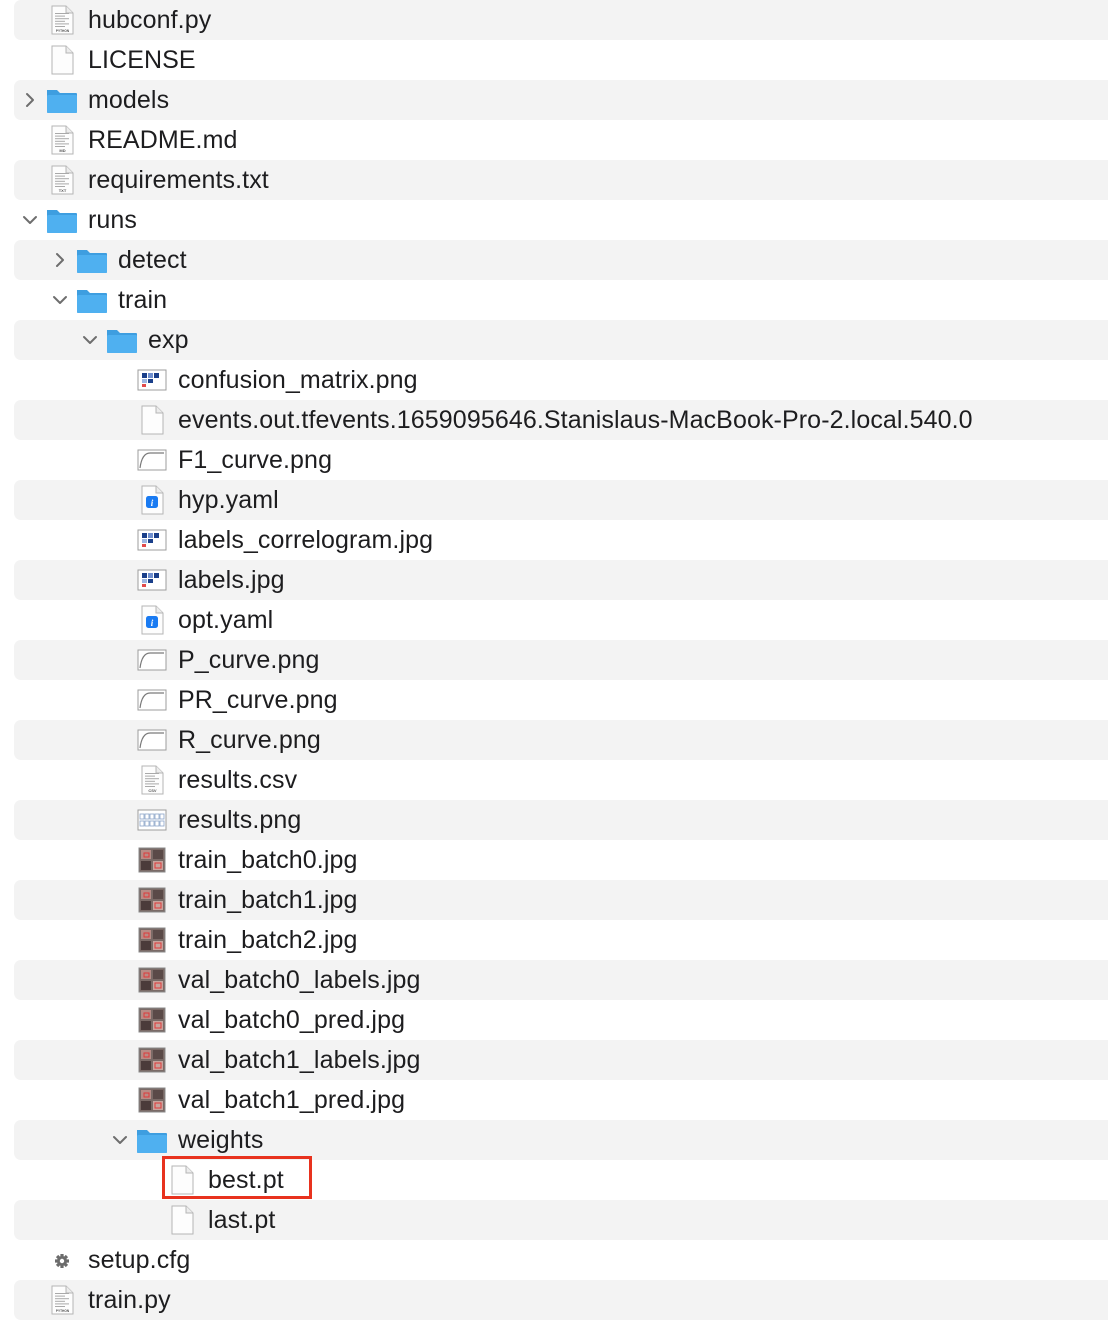  Describe the element at coordinates (561, 260) in the screenshot. I see `tree-row-detect: detect` at that location.